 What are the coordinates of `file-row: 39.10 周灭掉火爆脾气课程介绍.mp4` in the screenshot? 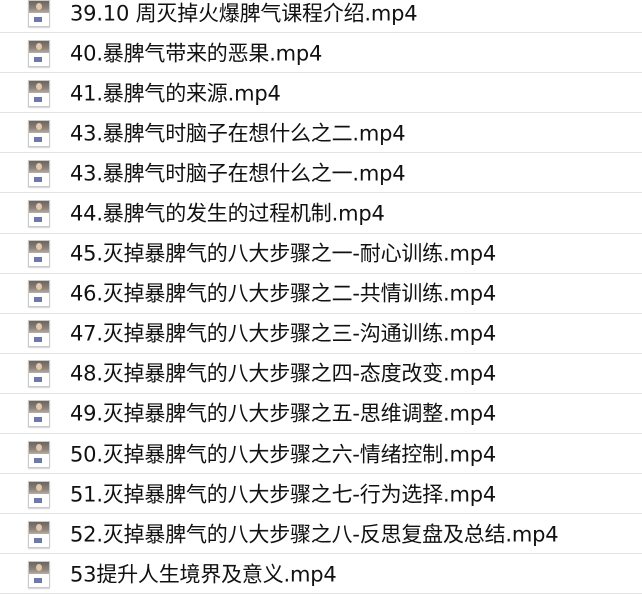 It's located at (321, 17).